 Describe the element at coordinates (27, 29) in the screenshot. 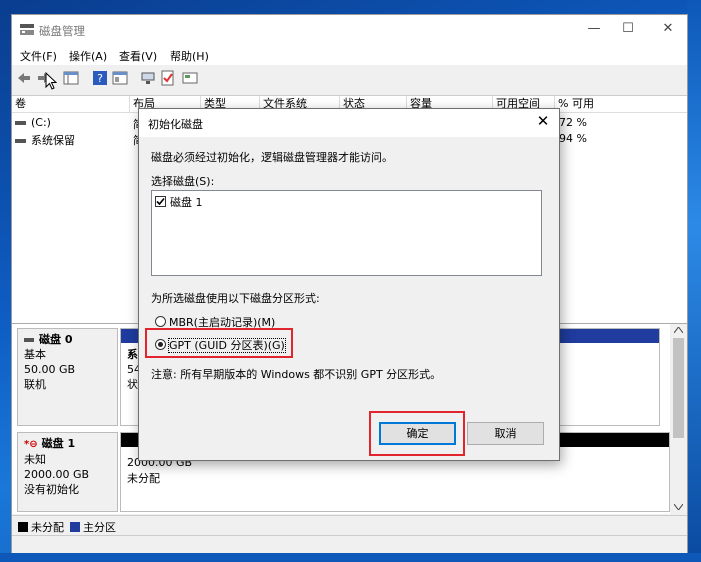

I see `disk-management-icon` at that location.